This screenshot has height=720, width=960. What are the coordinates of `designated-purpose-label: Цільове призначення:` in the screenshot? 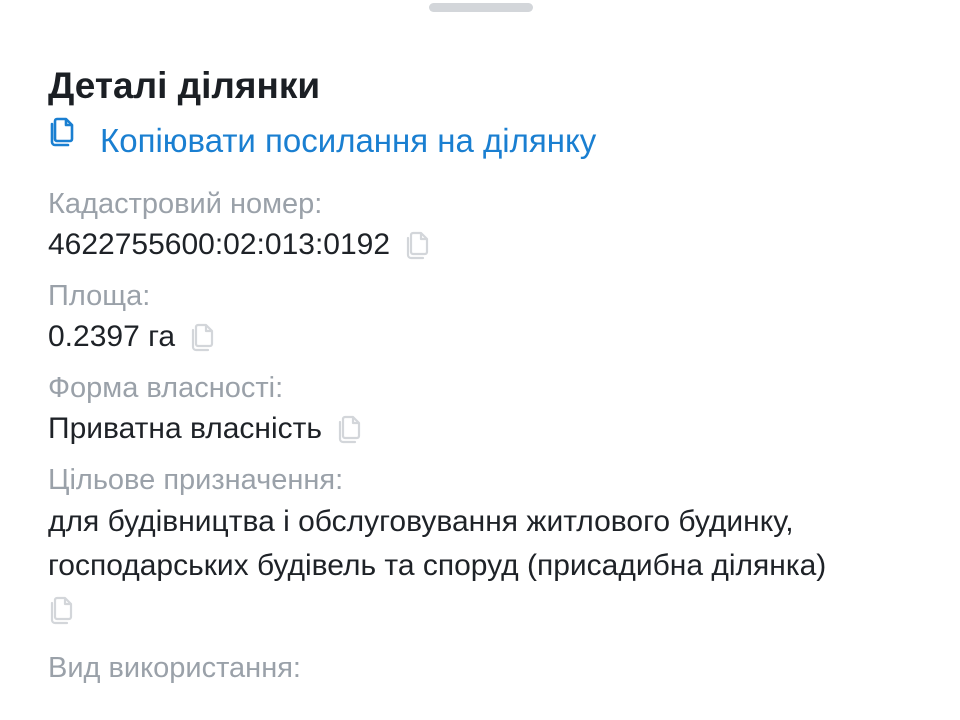 It's located at (196, 480).